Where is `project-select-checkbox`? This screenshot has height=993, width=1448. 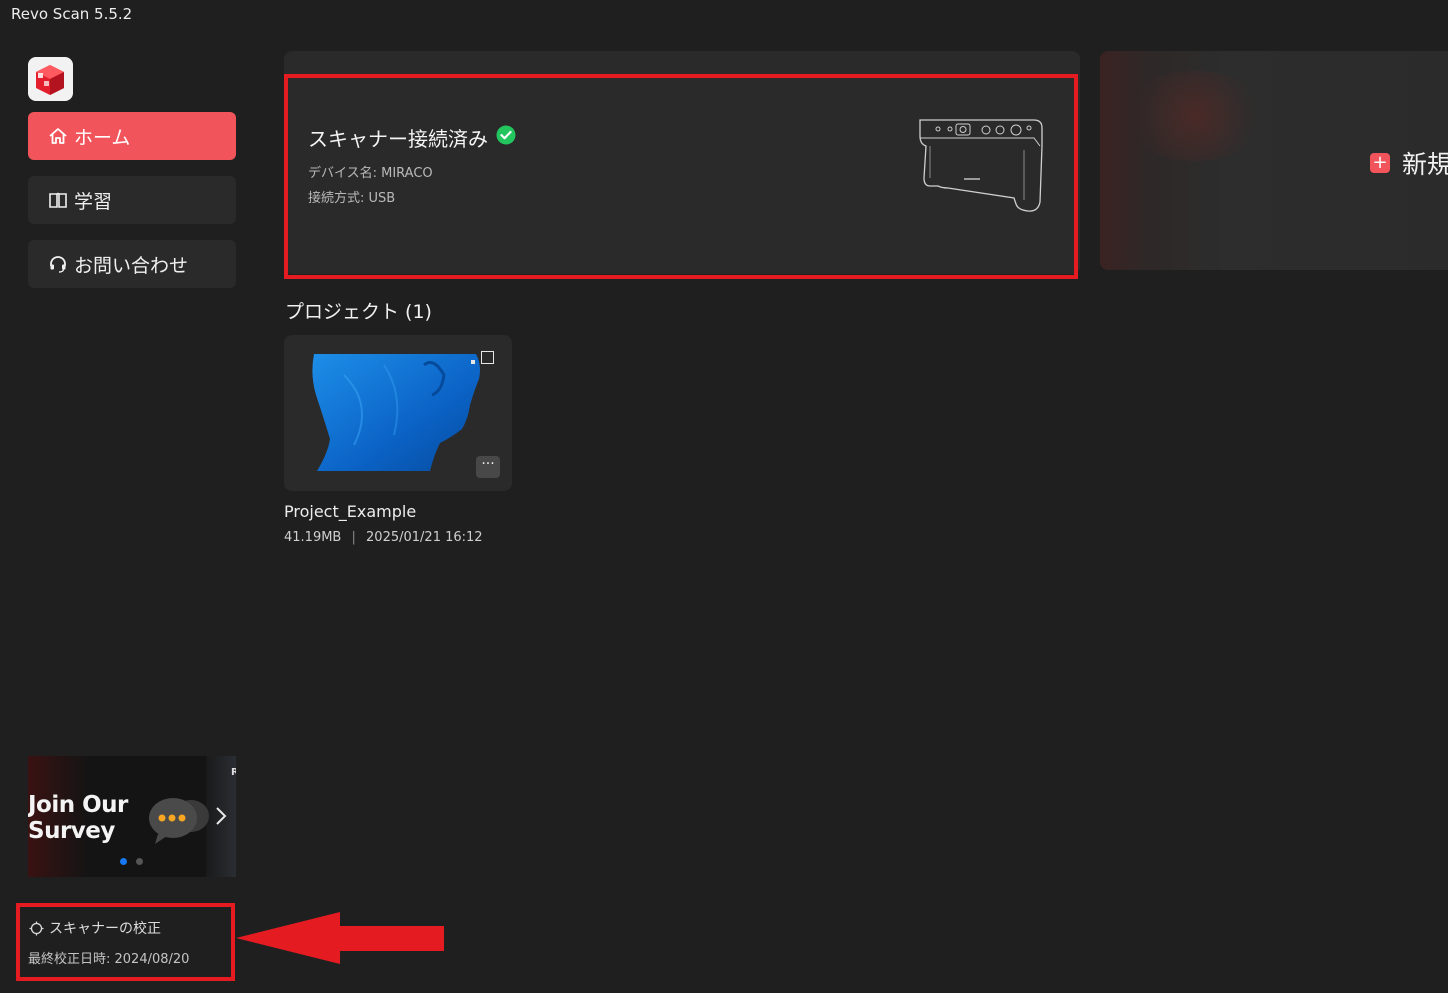 project-select-checkbox is located at coordinates (487, 357).